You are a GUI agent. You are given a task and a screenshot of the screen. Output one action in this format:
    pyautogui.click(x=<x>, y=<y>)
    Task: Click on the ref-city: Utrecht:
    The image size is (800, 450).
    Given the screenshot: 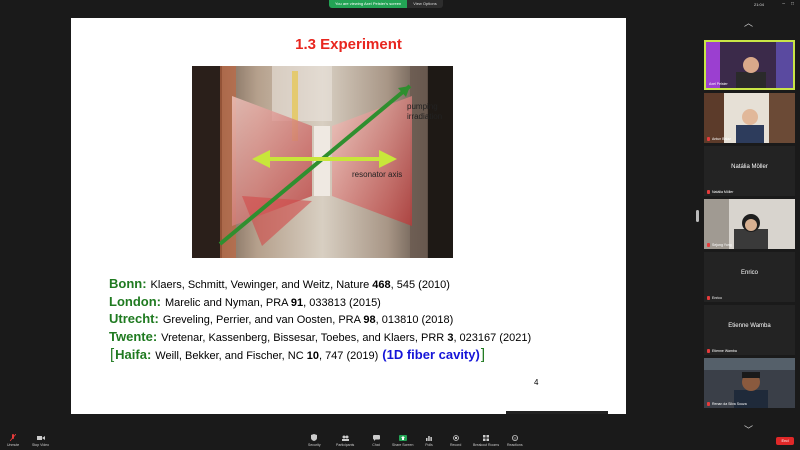 What is the action you would take?
    pyautogui.click(x=134, y=318)
    